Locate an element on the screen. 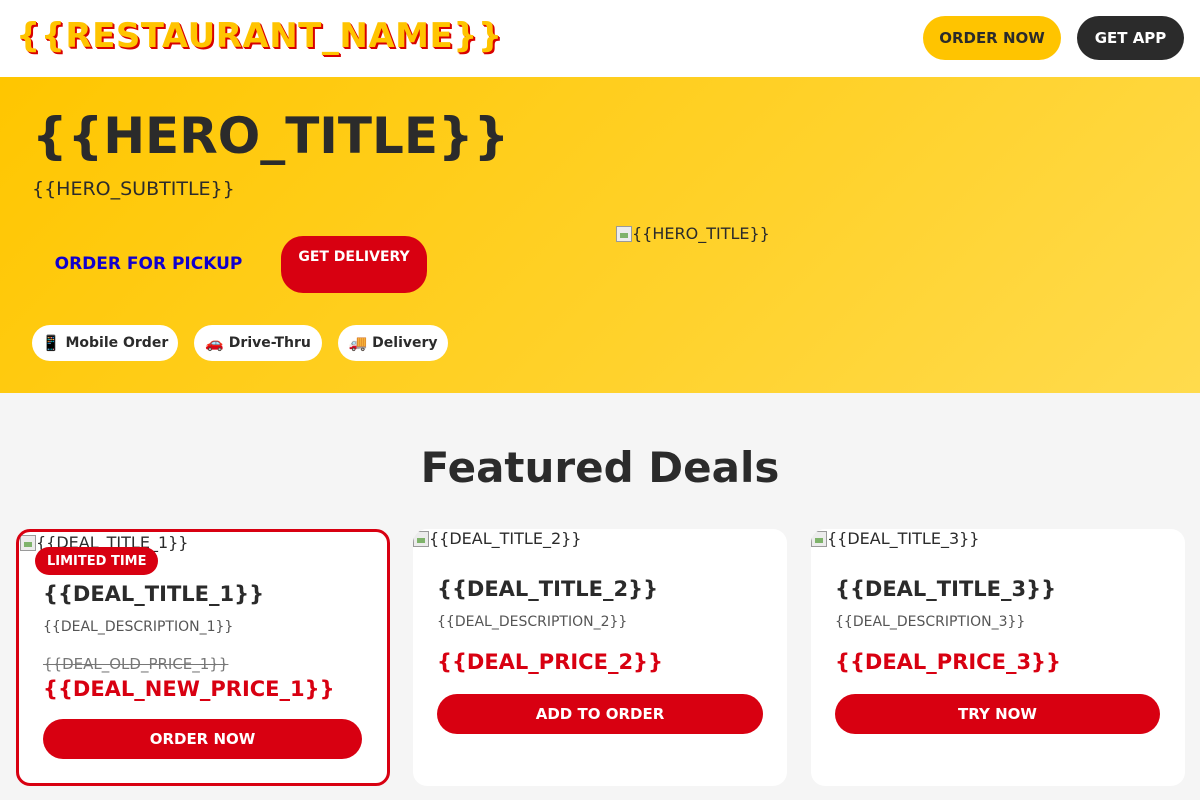 The image size is (1200, 800). order-for-pickup-button: ORDER FOR PICKUP is located at coordinates (148, 264).